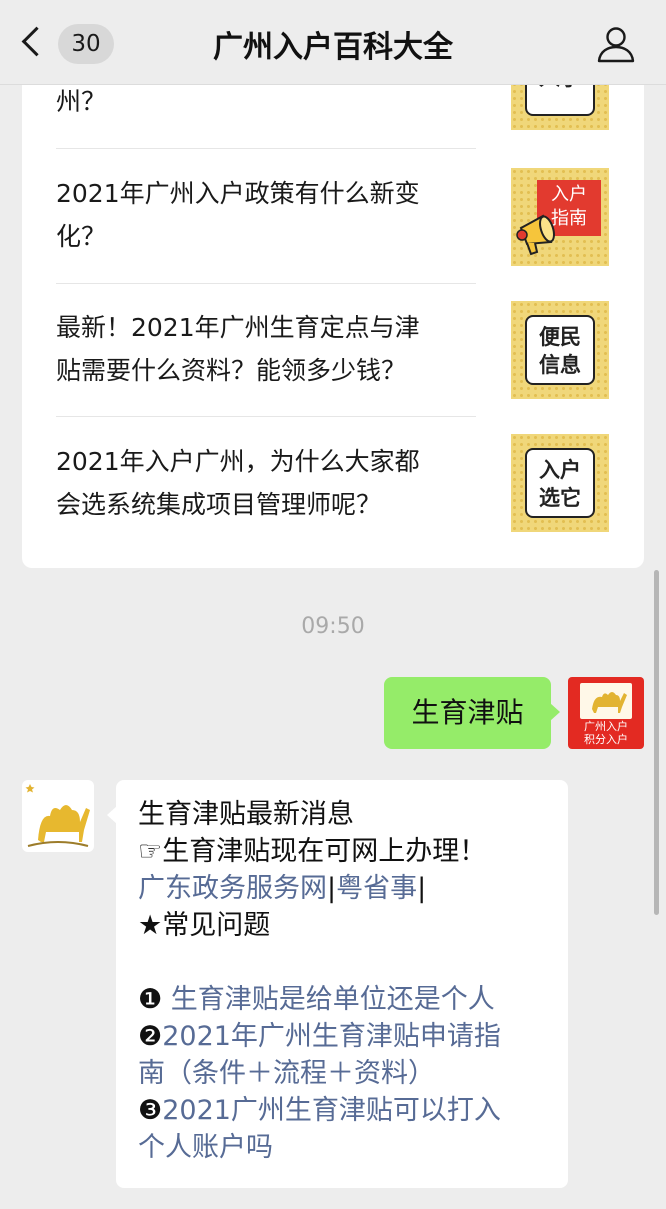 This screenshot has width=666, height=1209. I want to click on link-guangdong-gov-service: 广东政务服务网, so click(232, 888).